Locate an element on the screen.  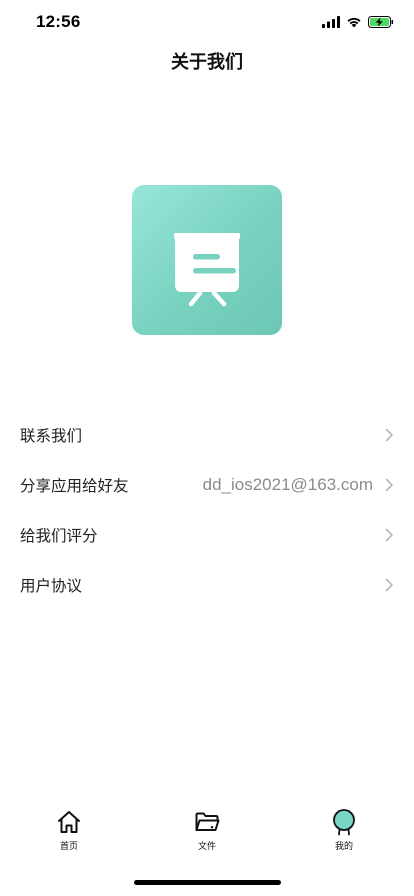
status-time: 12:56 is located at coordinates (58, 21).